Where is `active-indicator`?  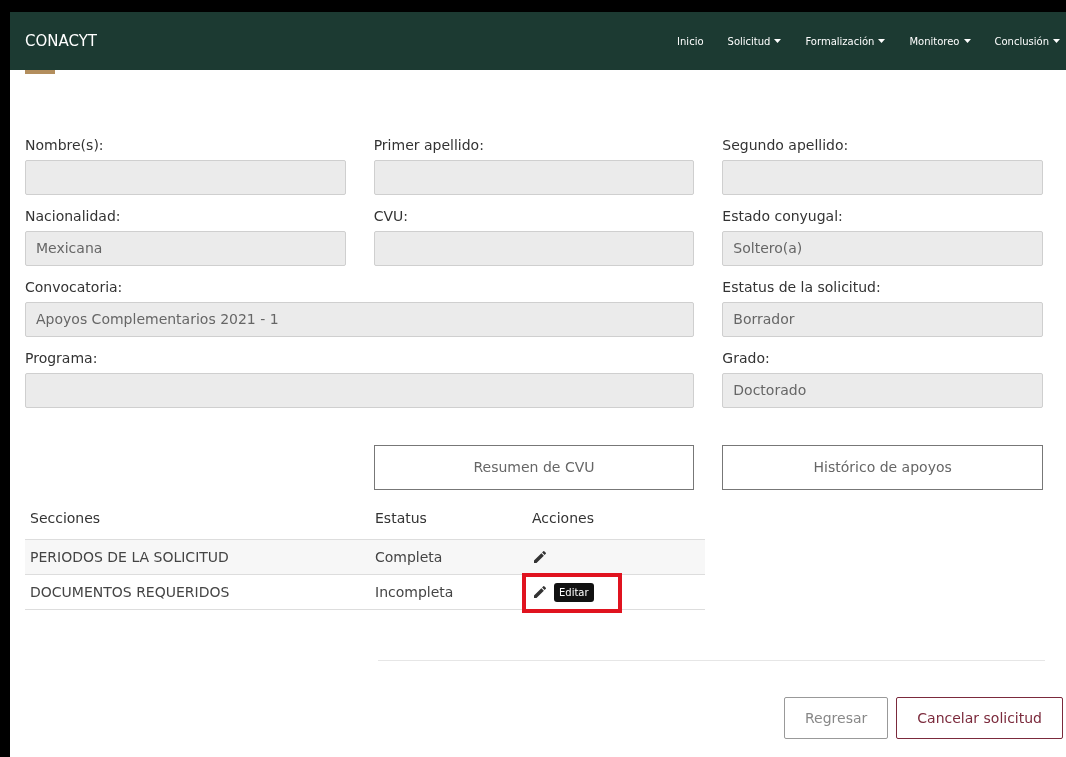 active-indicator is located at coordinates (40, 72).